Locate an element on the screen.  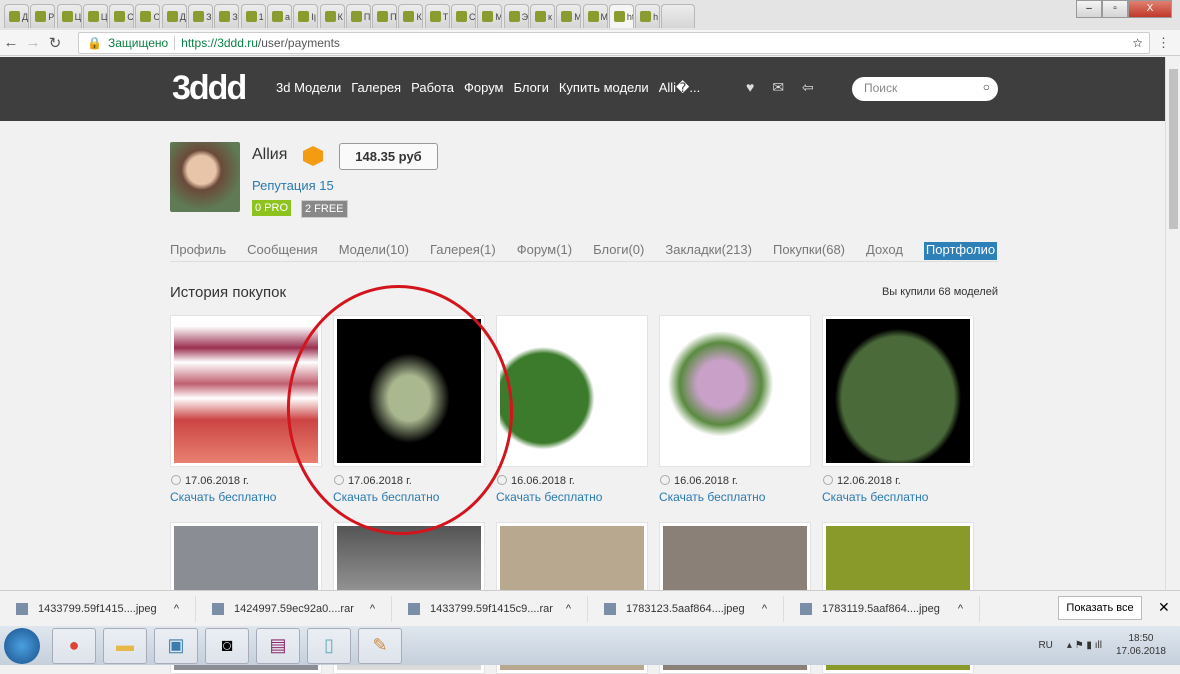
new-tab-button is located at coordinates (678, 16).